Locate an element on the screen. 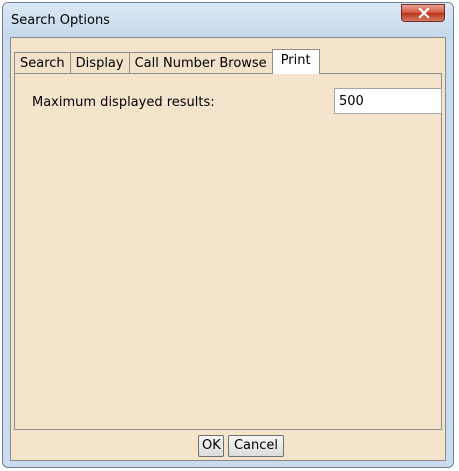  tab-strip: Search Display Call Number Browse Print is located at coordinates (167, 61).